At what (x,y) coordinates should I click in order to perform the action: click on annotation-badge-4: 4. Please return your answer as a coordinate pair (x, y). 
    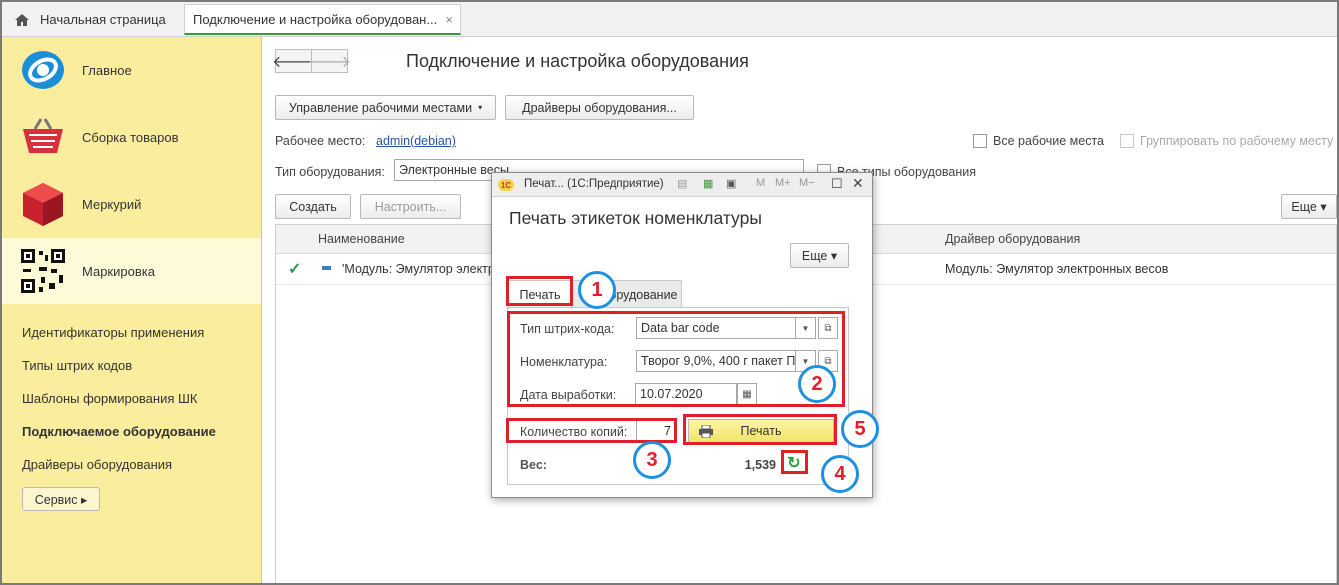
    Looking at the image, I should click on (840, 474).